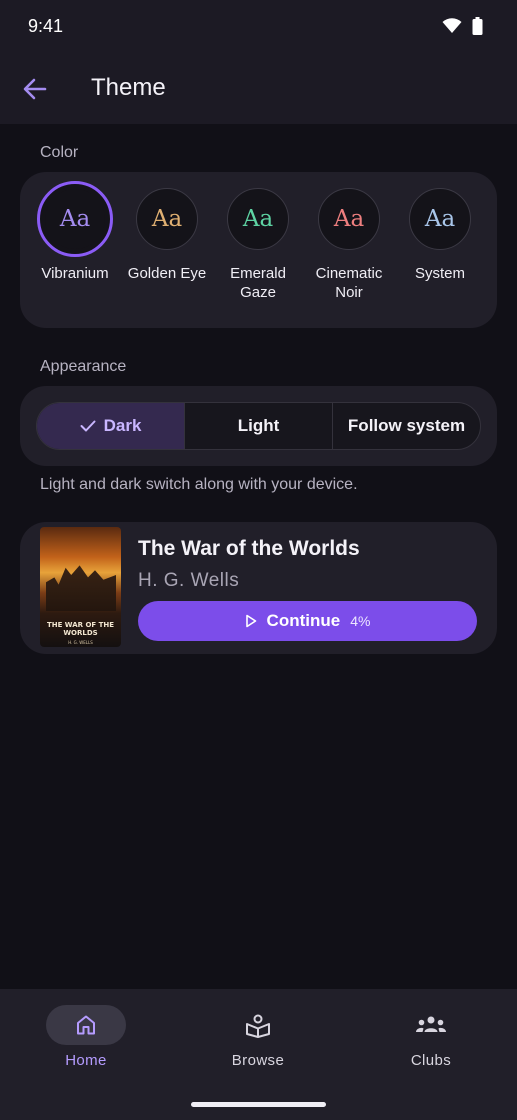 The image size is (517, 1120). I want to click on appearance-option-label: Follow system, so click(406, 425).